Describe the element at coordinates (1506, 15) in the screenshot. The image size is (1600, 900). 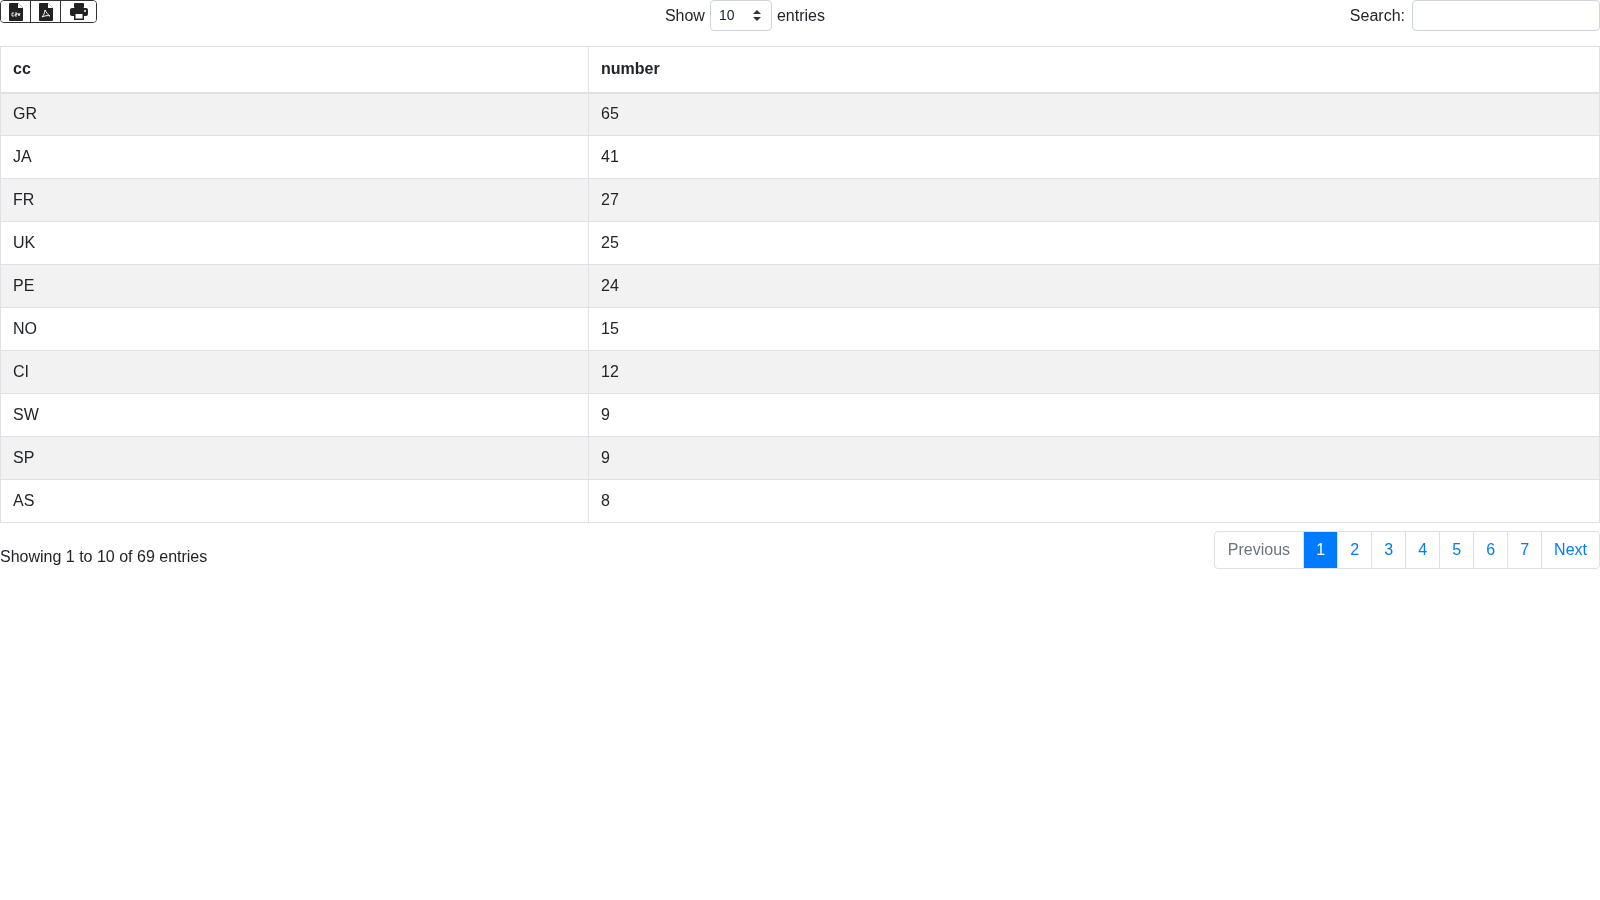
I see `search-field` at that location.